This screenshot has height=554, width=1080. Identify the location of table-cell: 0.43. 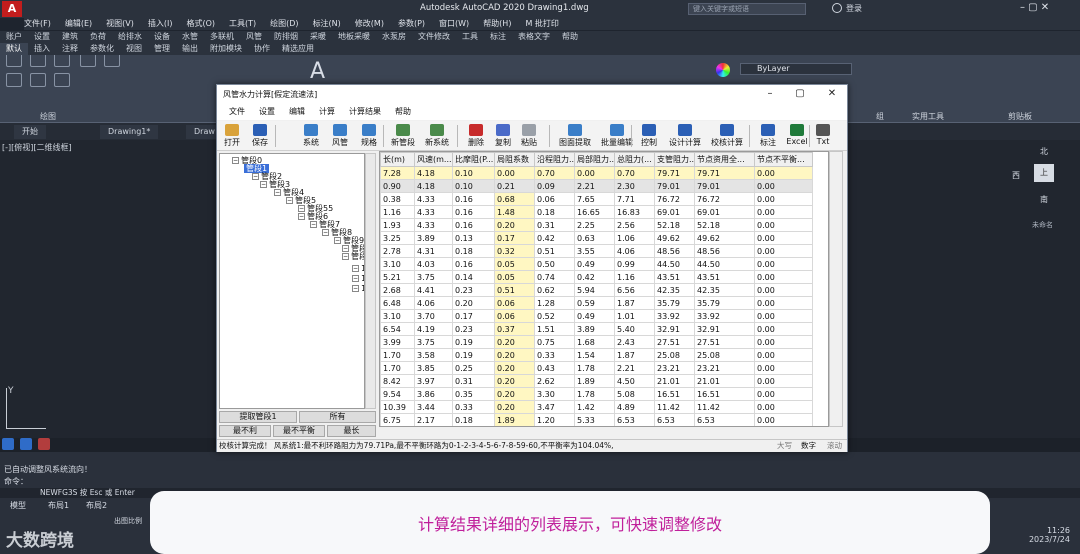
(554, 368).